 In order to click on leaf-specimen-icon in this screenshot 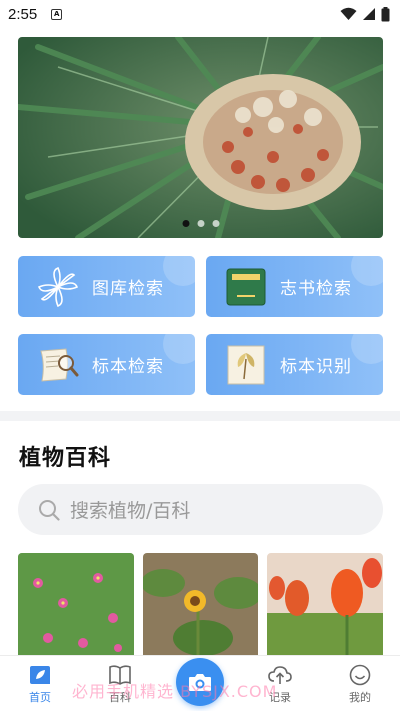, I will do `click(246, 365)`.